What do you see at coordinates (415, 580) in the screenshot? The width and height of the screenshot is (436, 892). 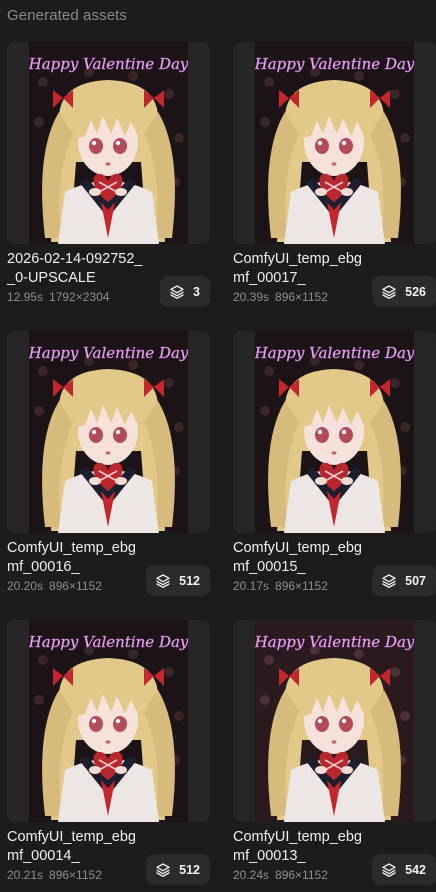 I see `asset-count: 507` at bounding box center [415, 580].